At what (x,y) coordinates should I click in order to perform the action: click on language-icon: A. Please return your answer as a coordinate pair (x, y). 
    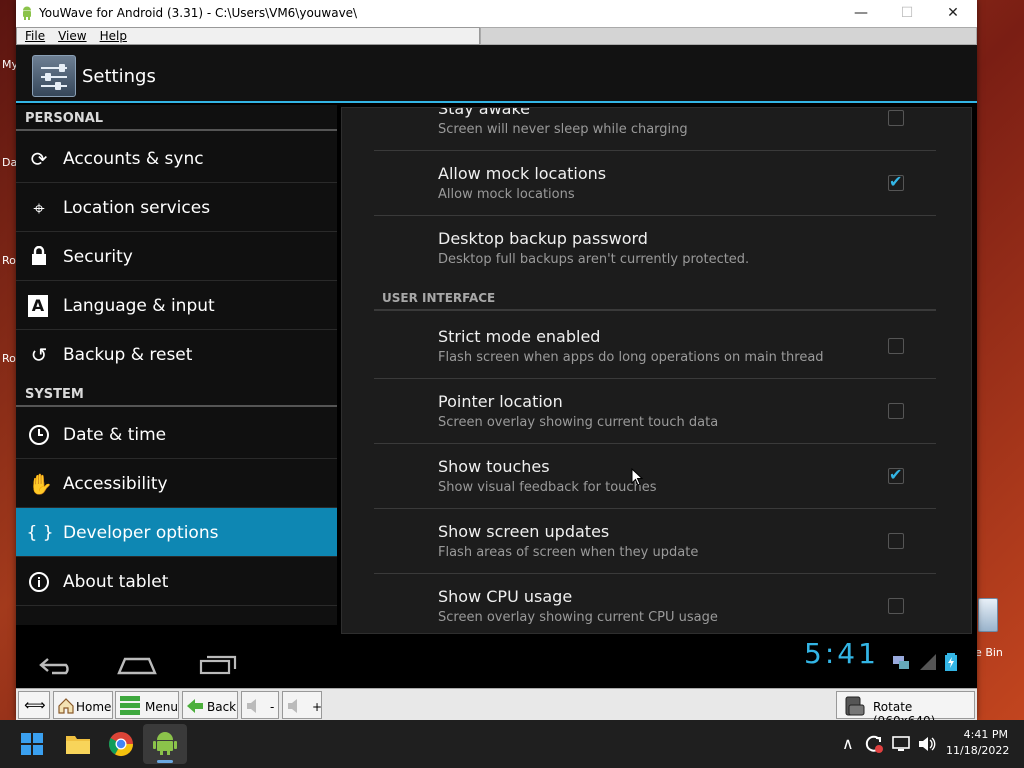
    Looking at the image, I should click on (38, 306).